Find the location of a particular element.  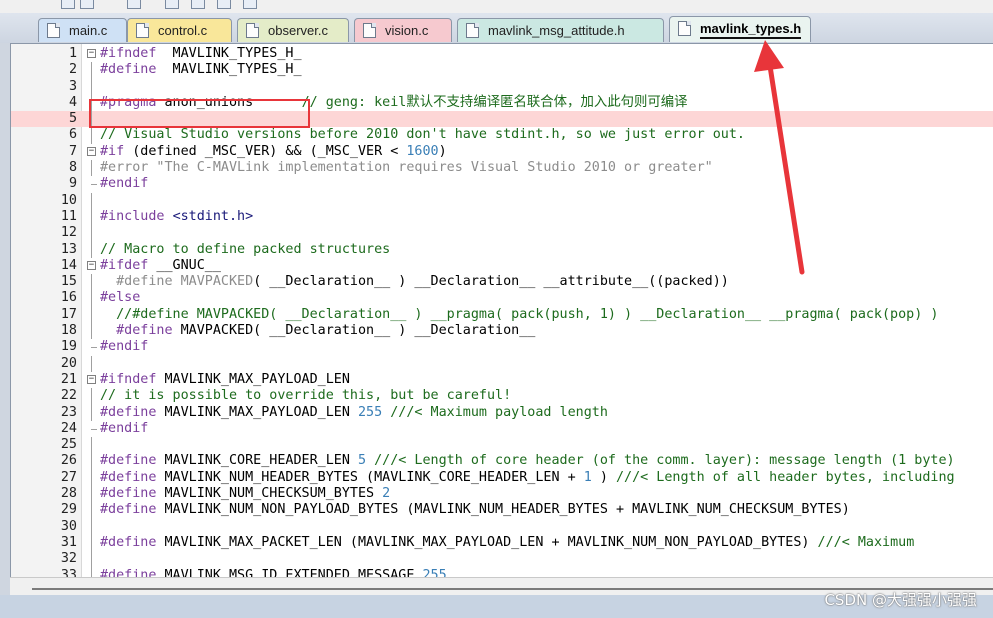

annotation-arrow-shaft is located at coordinates (786, 169).